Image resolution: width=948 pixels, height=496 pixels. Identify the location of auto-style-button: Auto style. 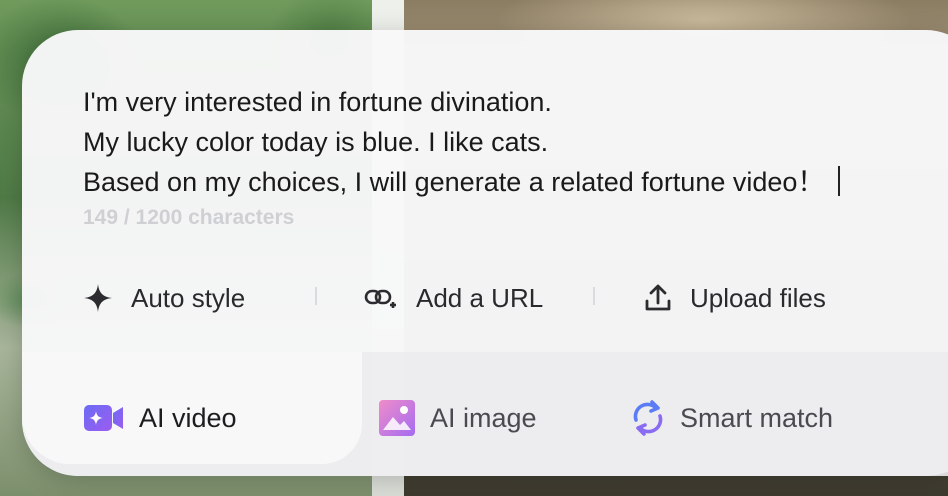
(164, 298).